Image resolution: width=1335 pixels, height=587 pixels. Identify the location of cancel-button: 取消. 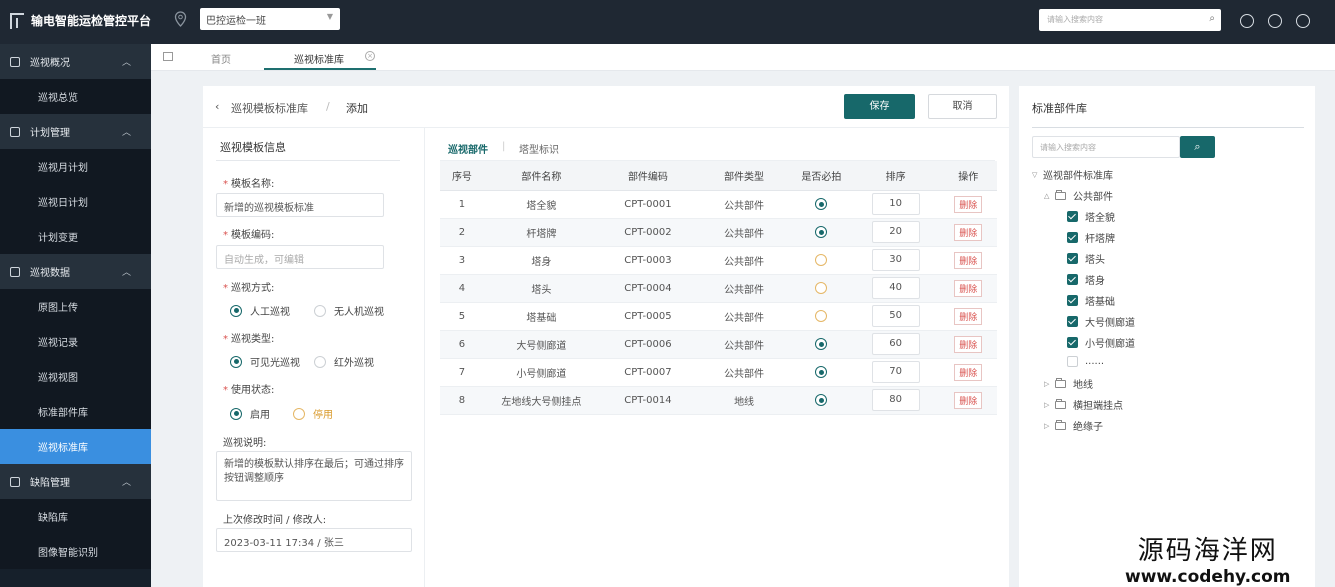
(962, 106).